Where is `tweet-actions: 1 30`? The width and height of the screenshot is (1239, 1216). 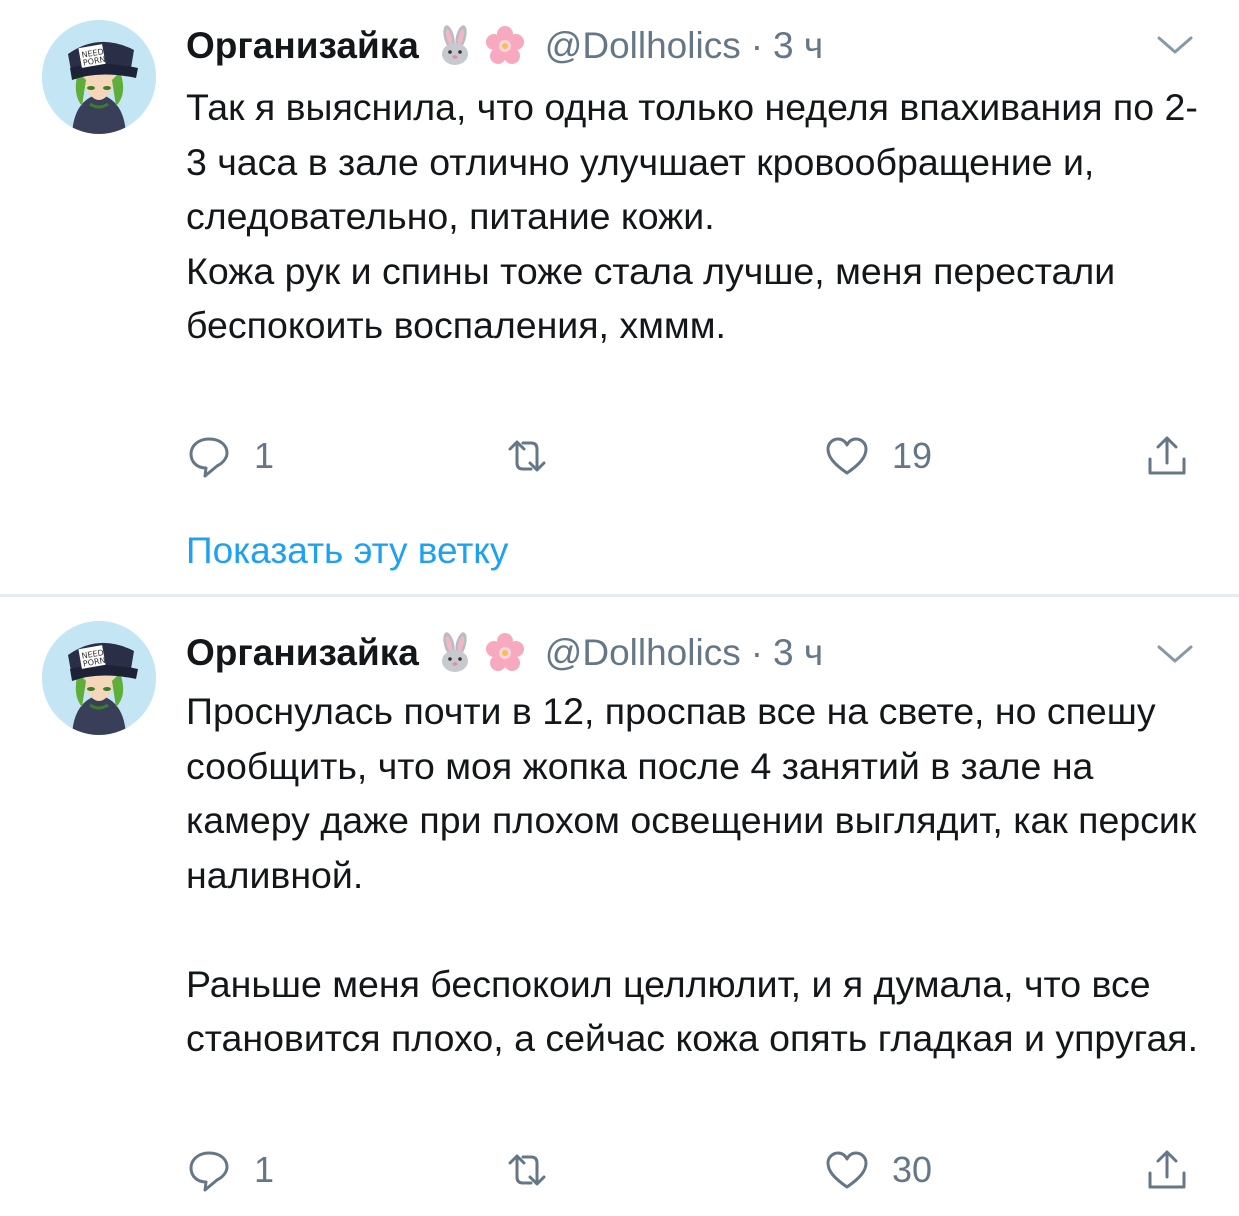 tweet-actions: 1 30 is located at coordinates (696, 1172).